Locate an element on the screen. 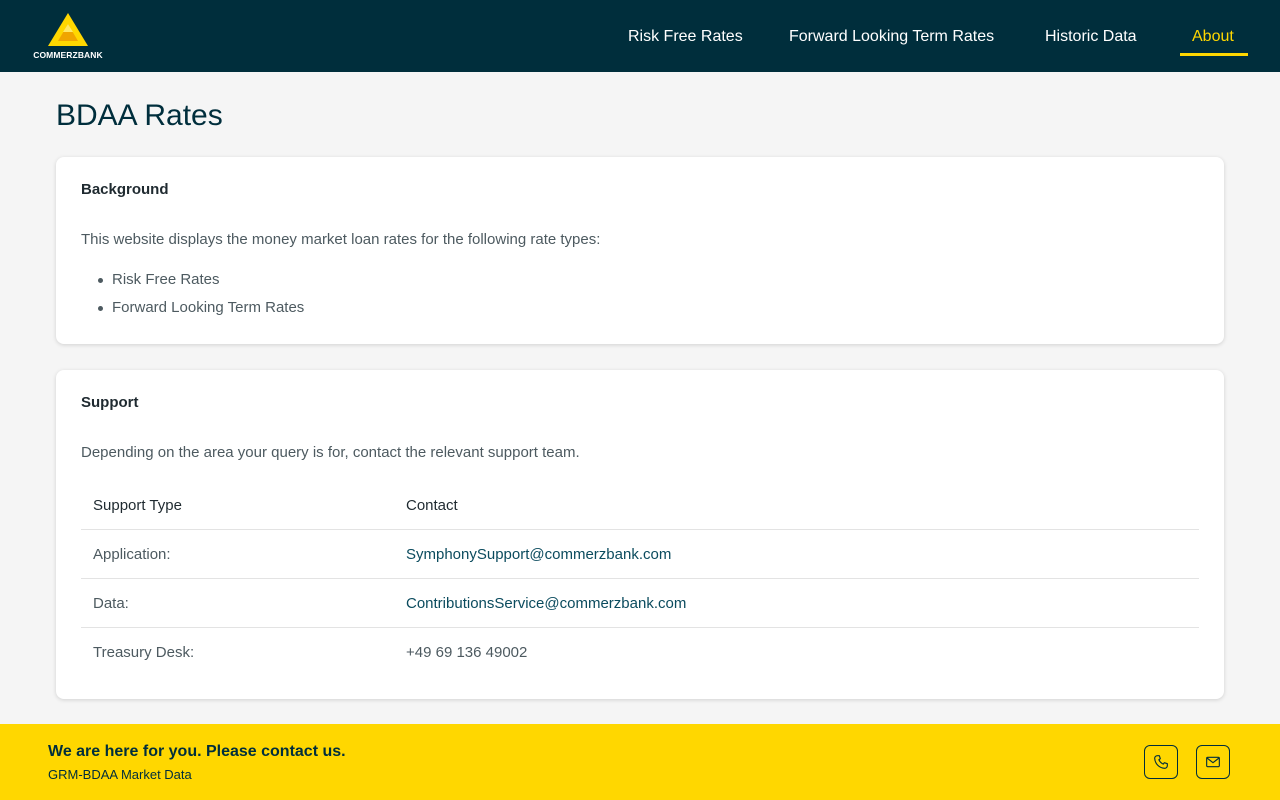 This screenshot has height=800, width=1280. contact-cell: SymphonySupport@commerzbank.com is located at coordinates (796, 554).